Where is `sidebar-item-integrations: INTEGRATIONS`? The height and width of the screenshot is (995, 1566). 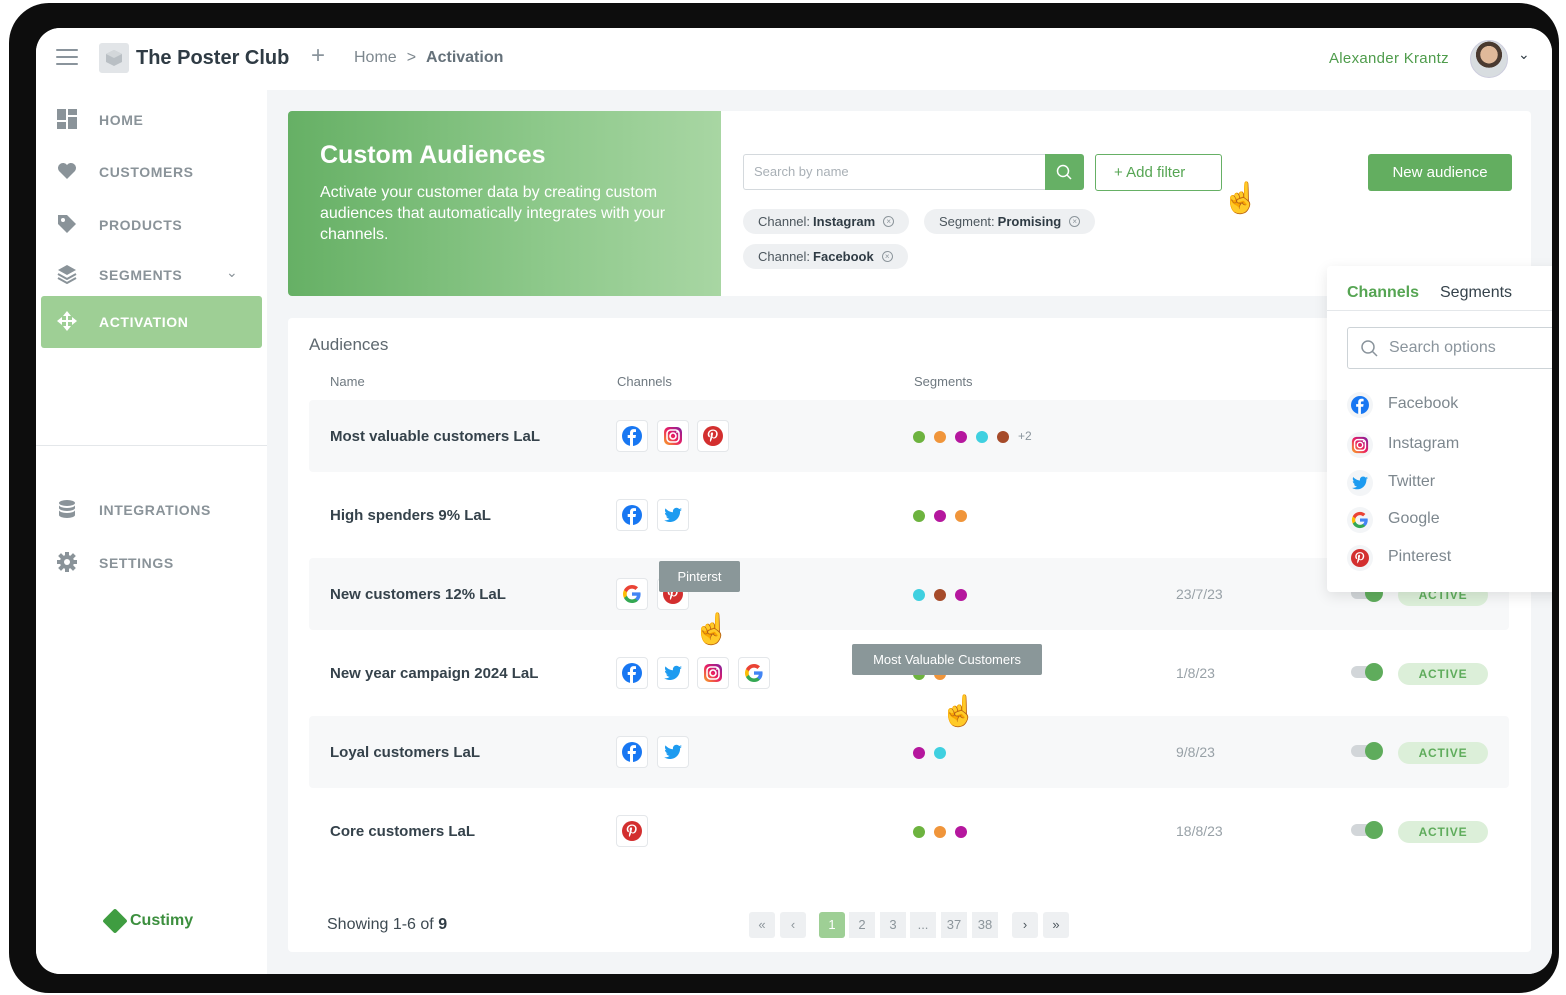
sidebar-item-integrations: INTEGRATIONS is located at coordinates (151, 510).